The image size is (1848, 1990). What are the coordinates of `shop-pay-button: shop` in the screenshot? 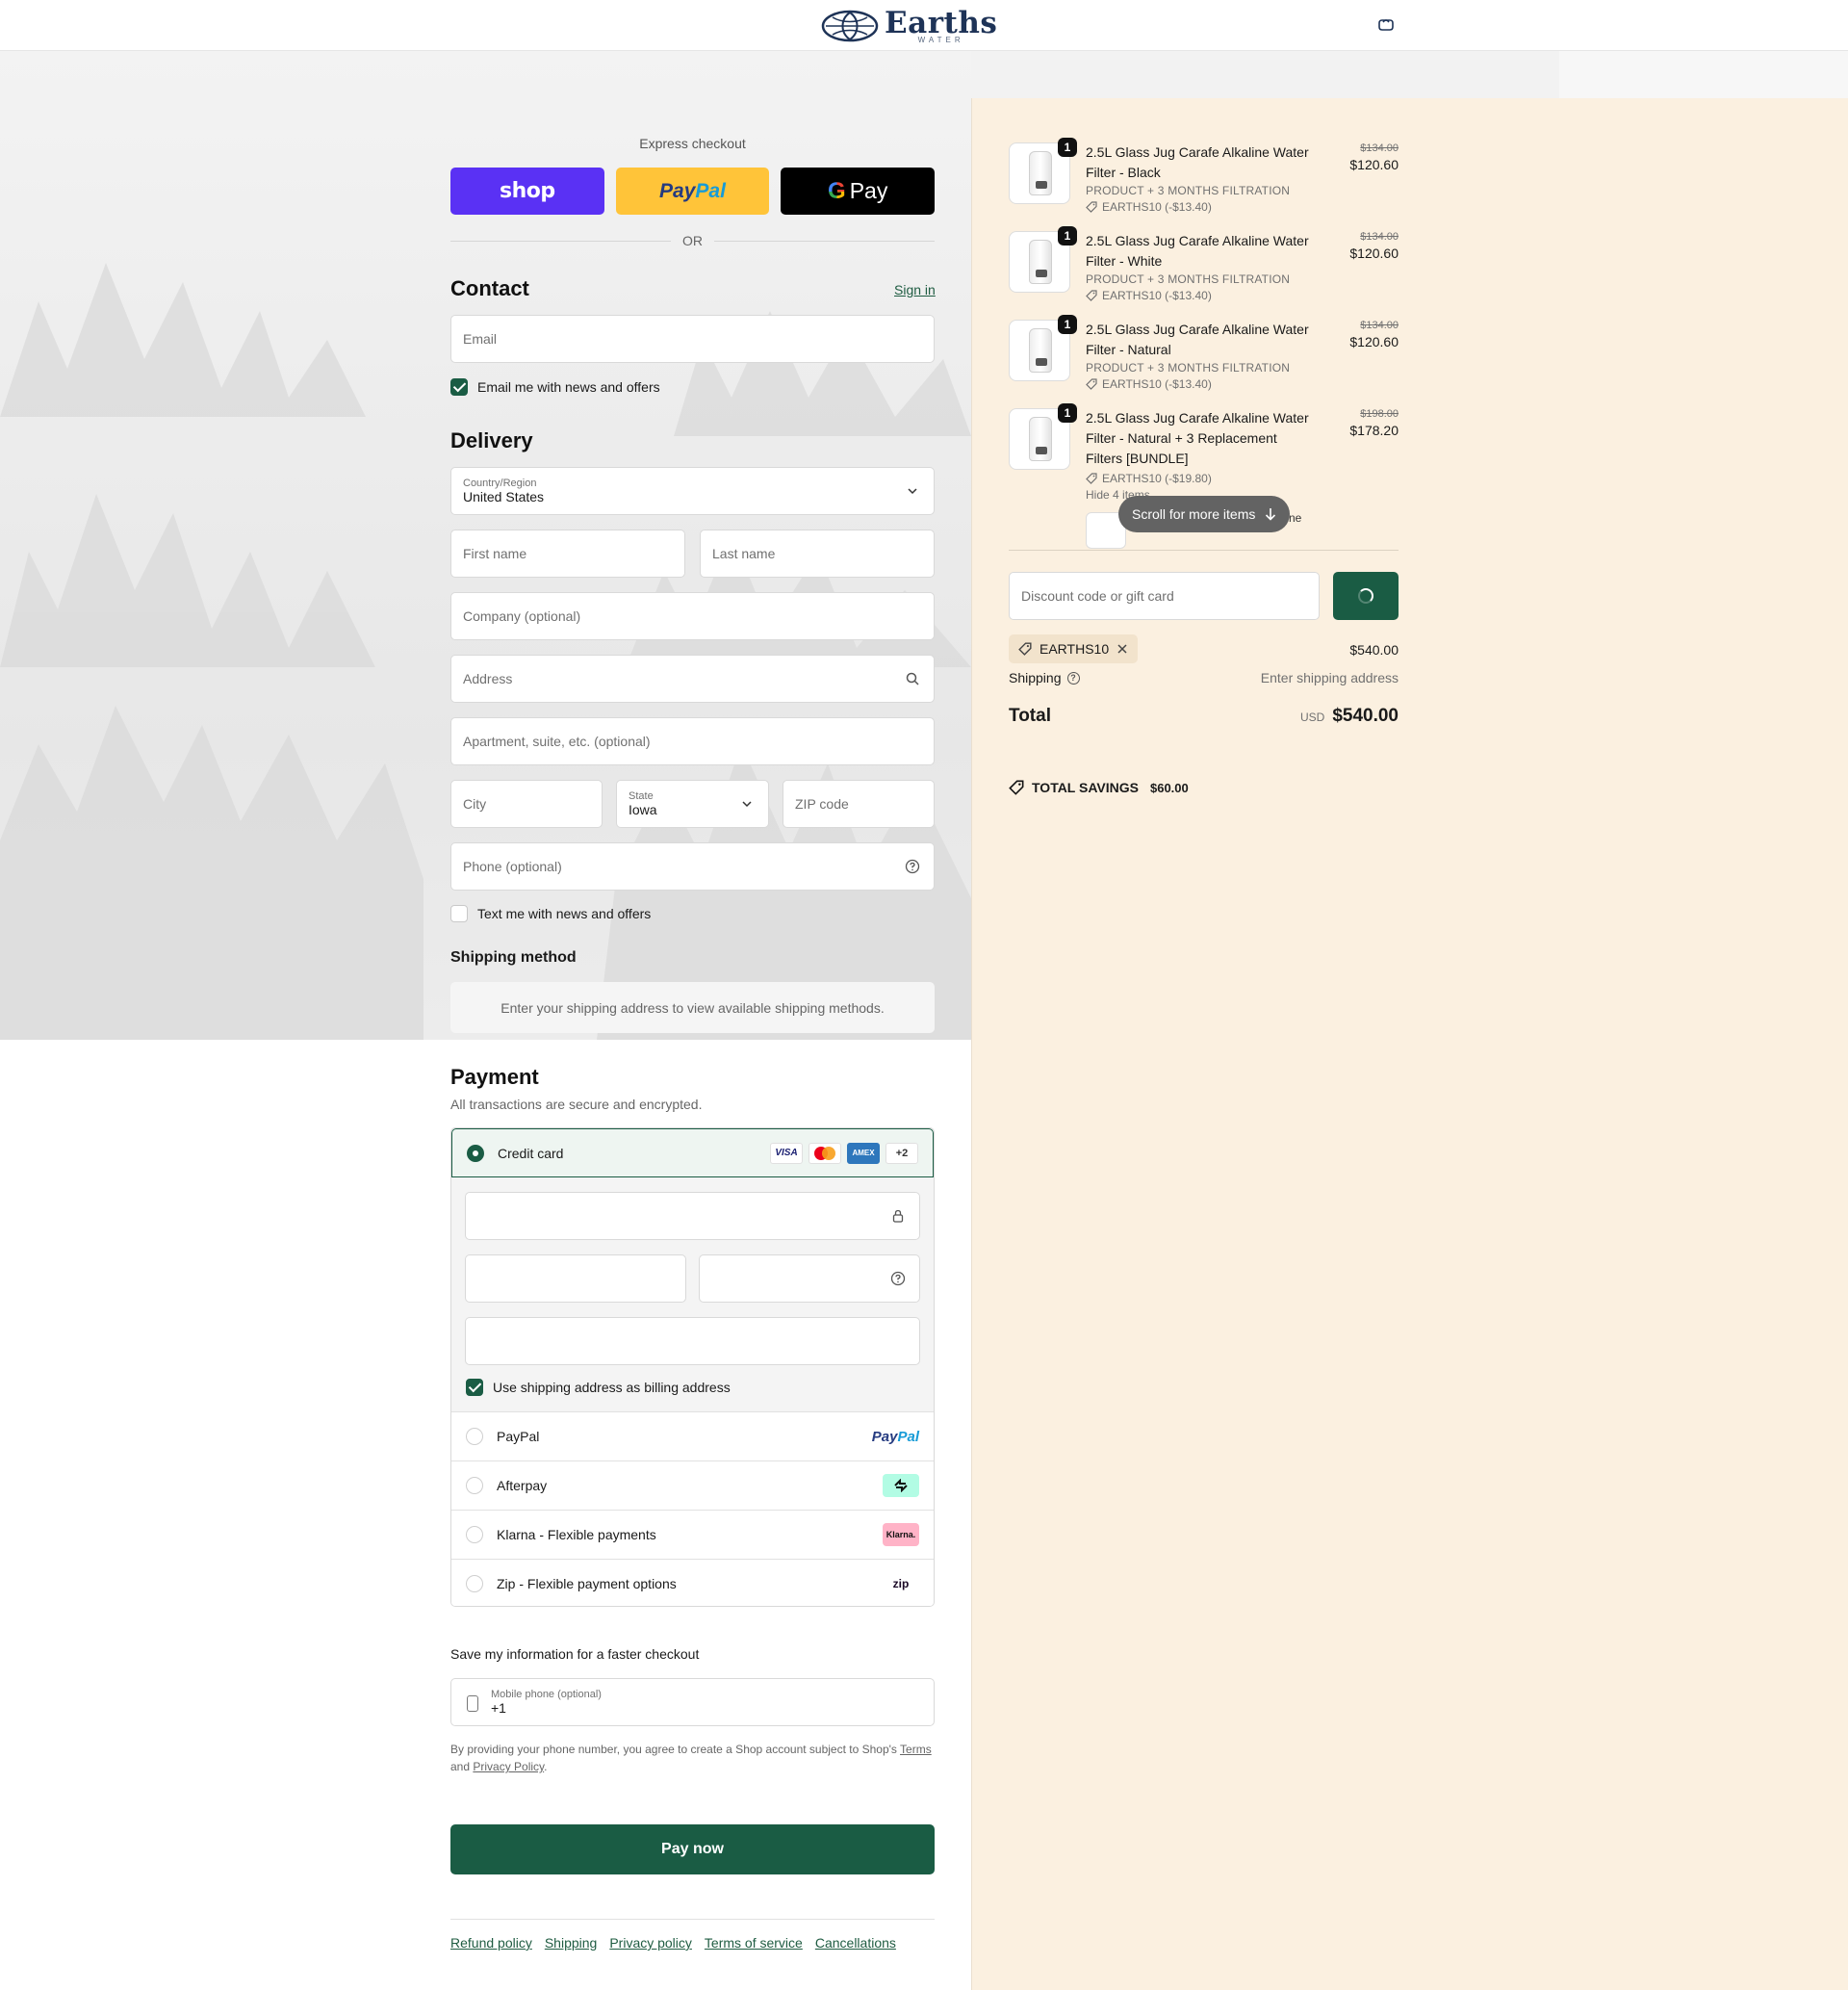 It's located at (527, 192).